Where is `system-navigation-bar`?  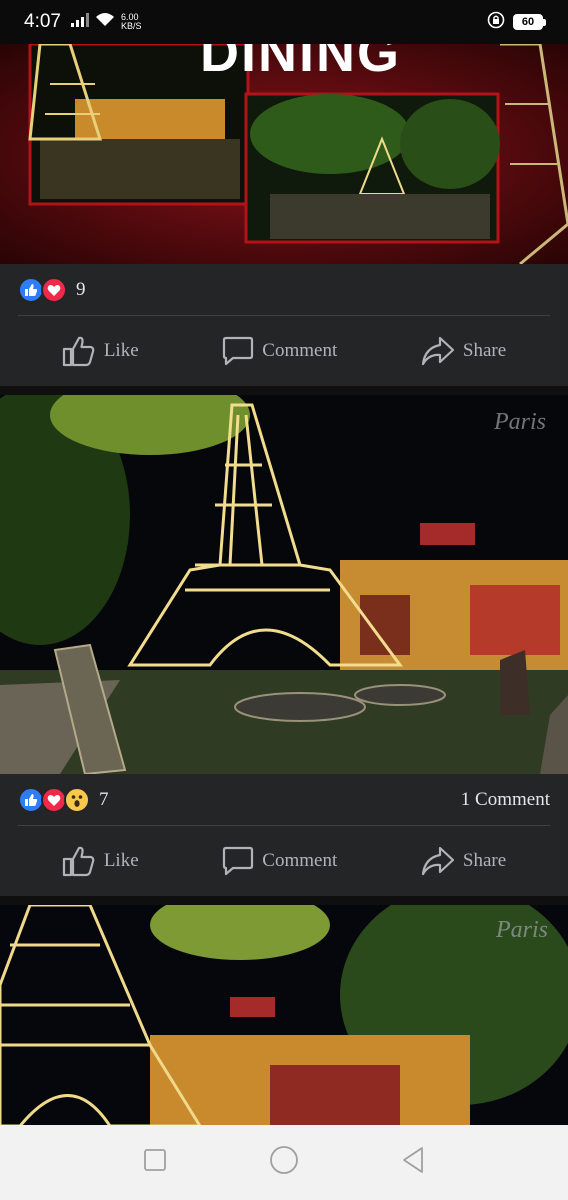 system-navigation-bar is located at coordinates (284, 1162).